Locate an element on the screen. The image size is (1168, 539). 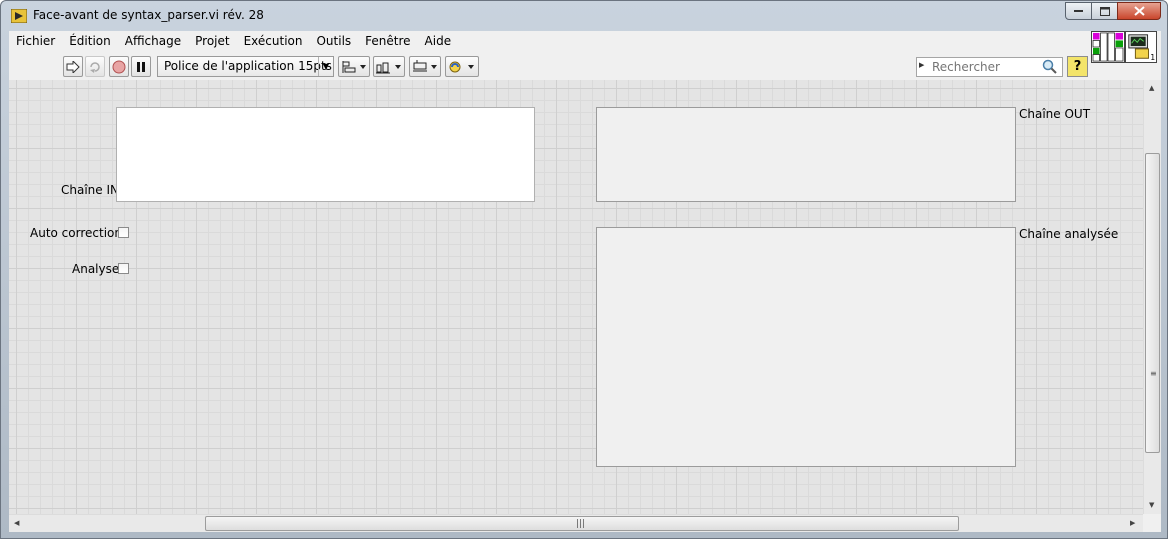
font-selector-value: Police de l'application 15pts is located at coordinates (248, 66).